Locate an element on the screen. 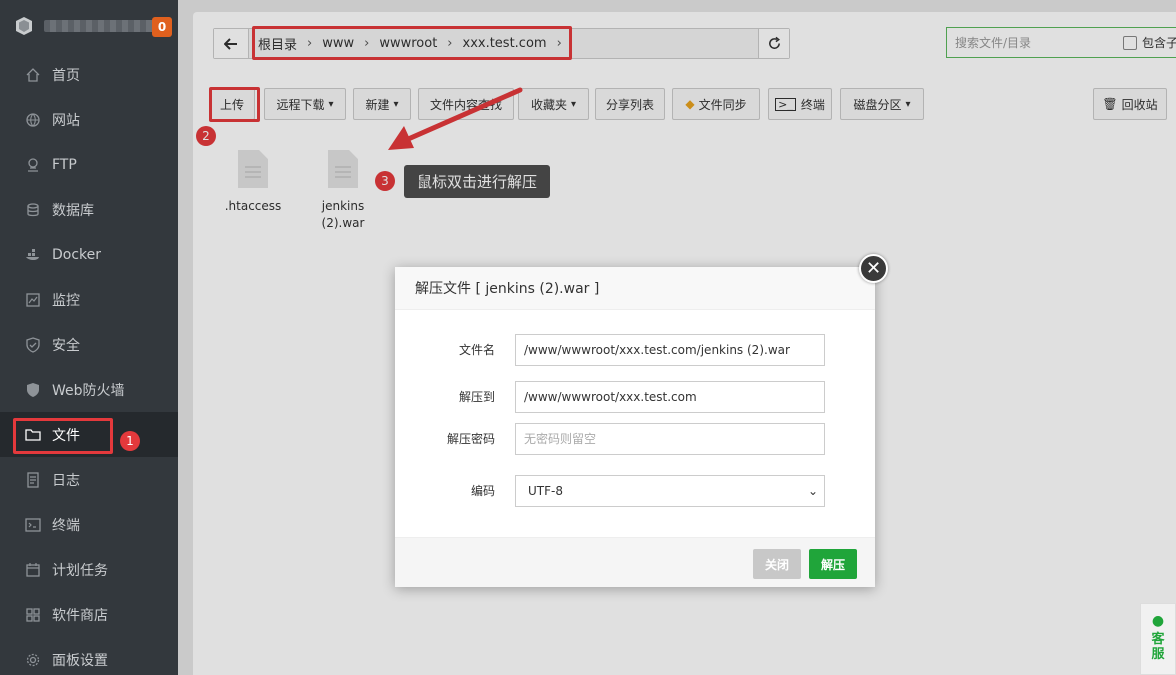 The height and width of the screenshot is (675, 1176). home-icon is located at coordinates (33, 75).